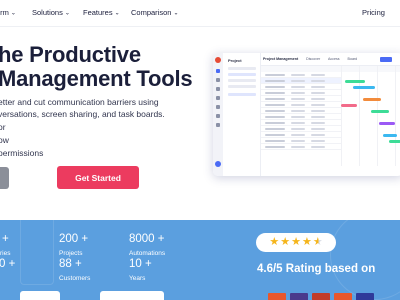  Describe the element at coordinates (200, 26) in the screenshot. I see `nav-divider` at that location.